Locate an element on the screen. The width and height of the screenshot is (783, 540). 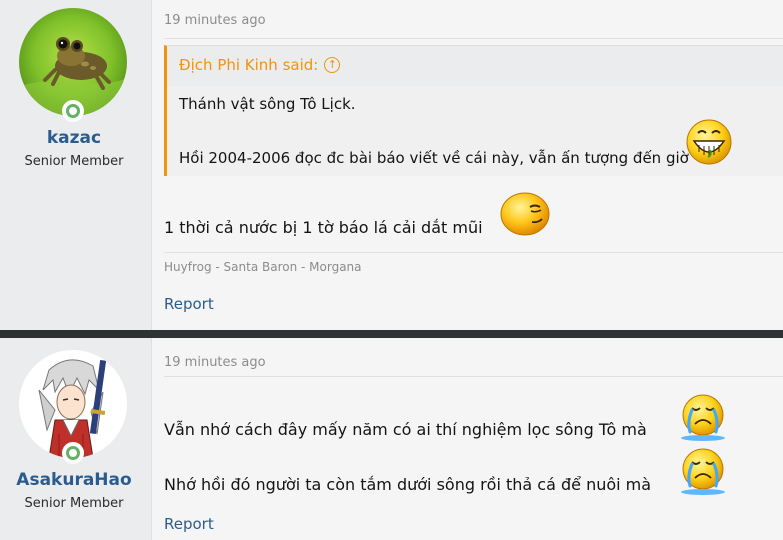
quote-author: Địch Phi Kinh said: is located at coordinates (248, 65).